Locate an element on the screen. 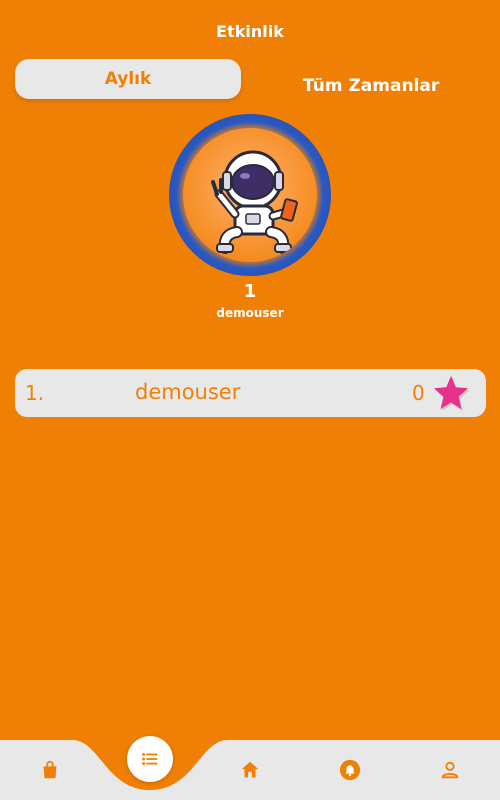 Image resolution: width=500 pixels, height=800 pixels. nav-list-button is located at coordinates (150, 759).